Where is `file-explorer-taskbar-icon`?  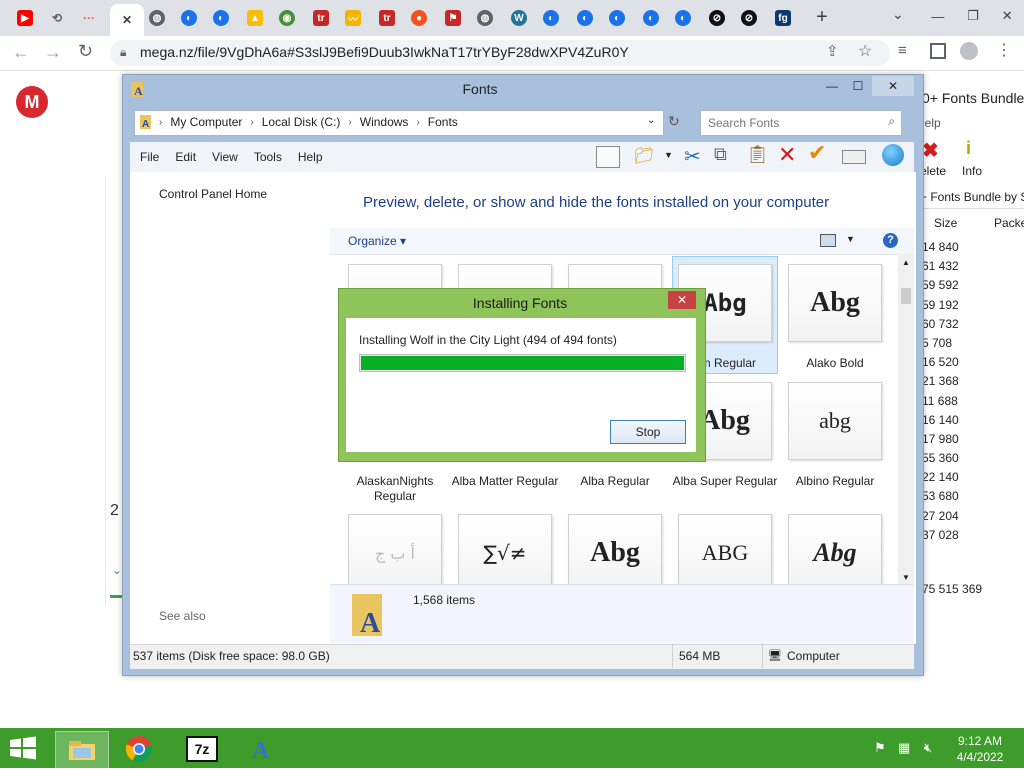 file-explorer-taskbar-icon is located at coordinates (82, 750).